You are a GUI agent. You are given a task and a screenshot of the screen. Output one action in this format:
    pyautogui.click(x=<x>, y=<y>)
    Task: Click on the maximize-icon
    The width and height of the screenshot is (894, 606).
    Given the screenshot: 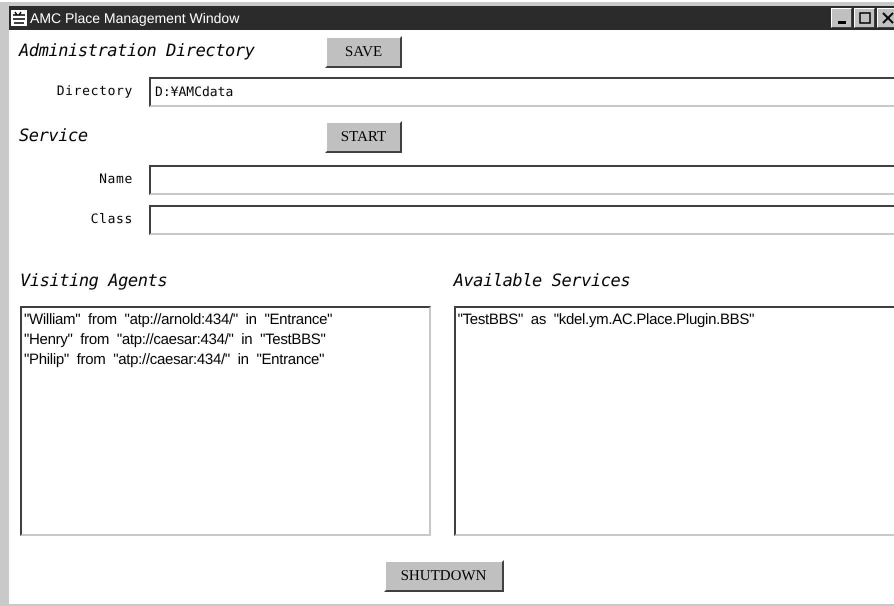 What is the action you would take?
    pyautogui.click(x=864, y=18)
    